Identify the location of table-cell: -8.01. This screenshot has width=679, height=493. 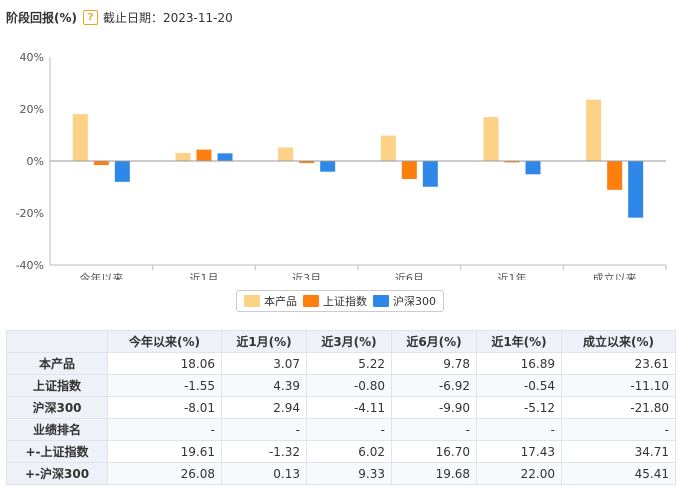
(164, 407).